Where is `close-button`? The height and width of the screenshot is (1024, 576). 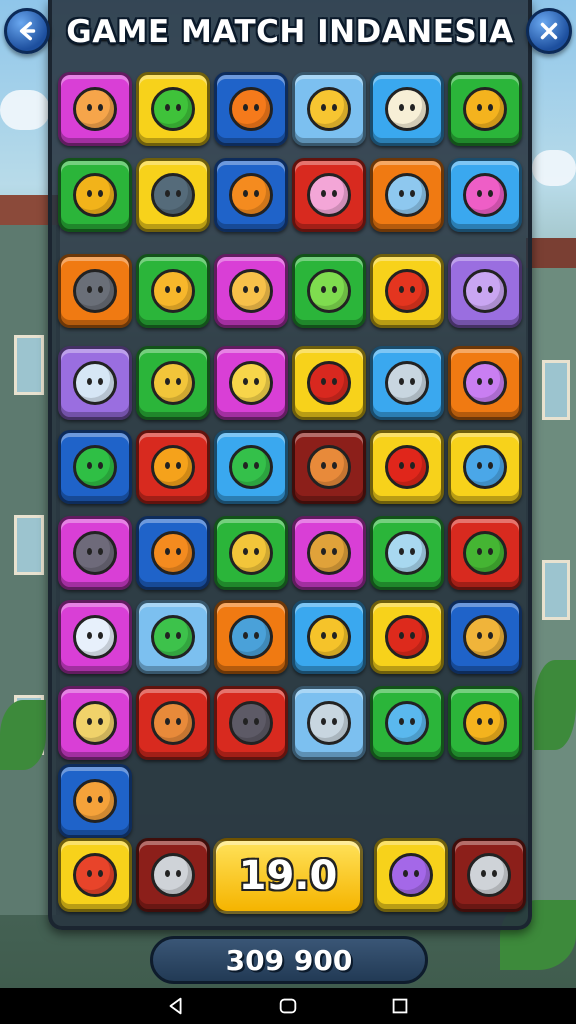
close-button is located at coordinates (549, 31).